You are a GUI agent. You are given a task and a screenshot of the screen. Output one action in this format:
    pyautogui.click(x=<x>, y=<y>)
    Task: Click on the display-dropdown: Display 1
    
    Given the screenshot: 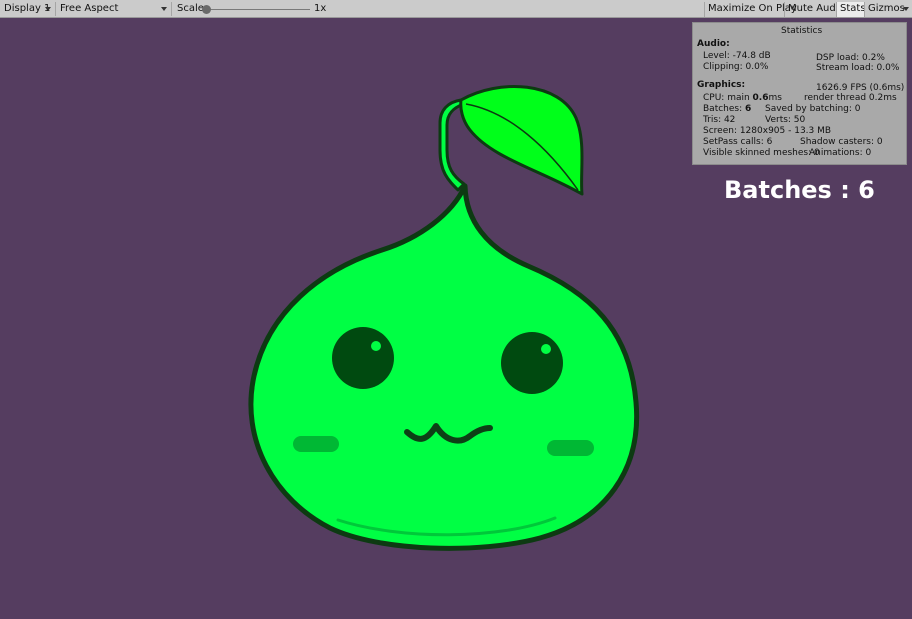 What is the action you would take?
    pyautogui.click(x=28, y=9)
    